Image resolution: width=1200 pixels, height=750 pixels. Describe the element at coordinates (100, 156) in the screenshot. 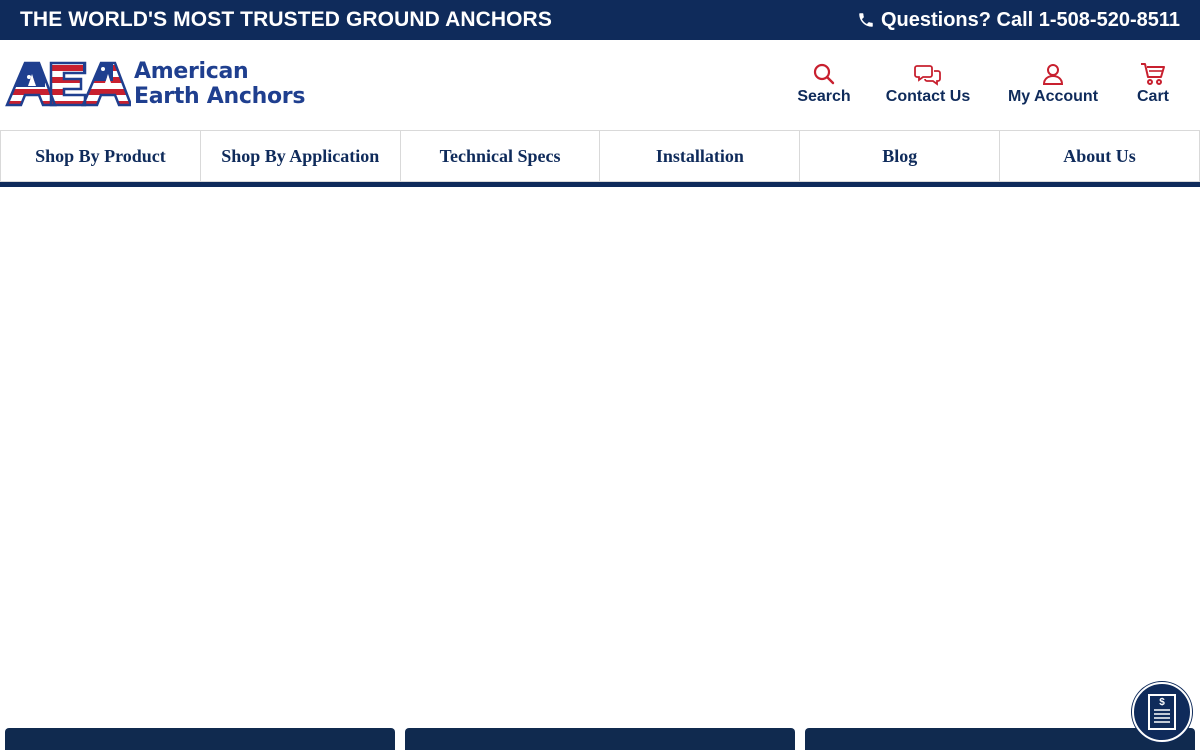

I see `nav-shop-by-product: Shop By Product` at that location.